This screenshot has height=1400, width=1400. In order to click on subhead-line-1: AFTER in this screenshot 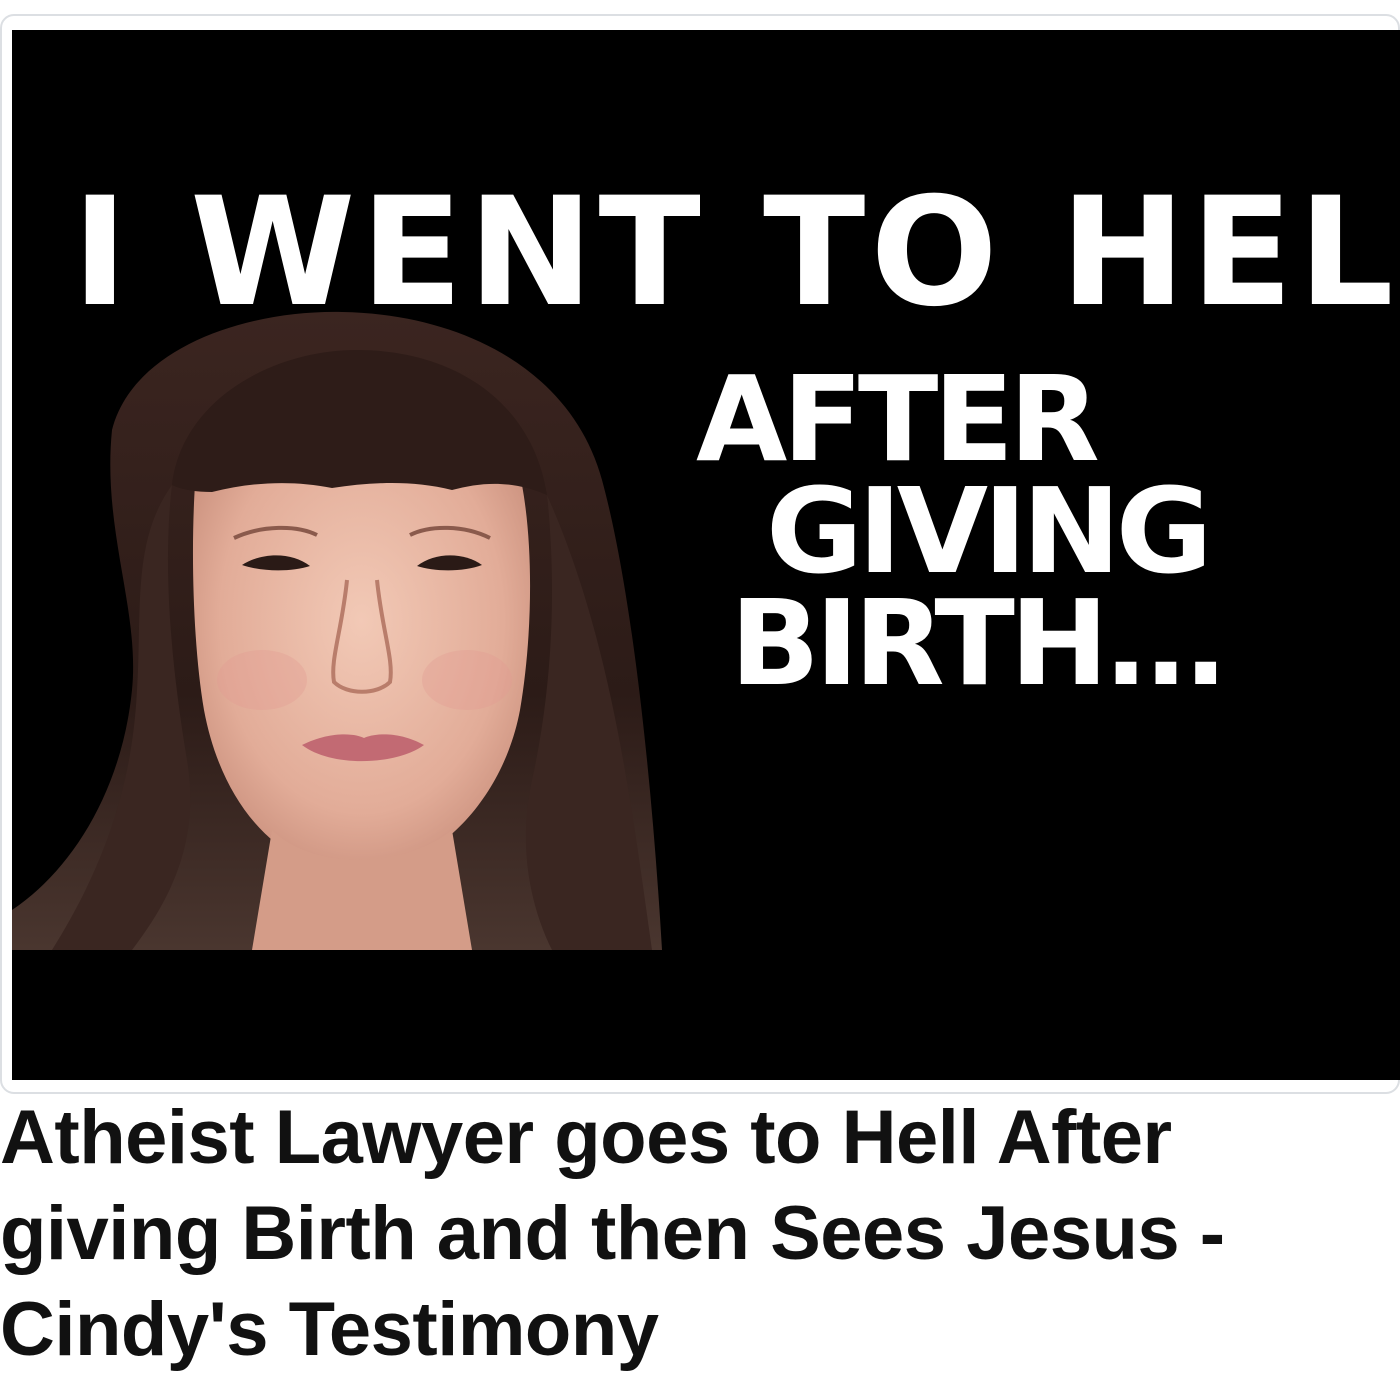, I will do `click(898, 419)`.